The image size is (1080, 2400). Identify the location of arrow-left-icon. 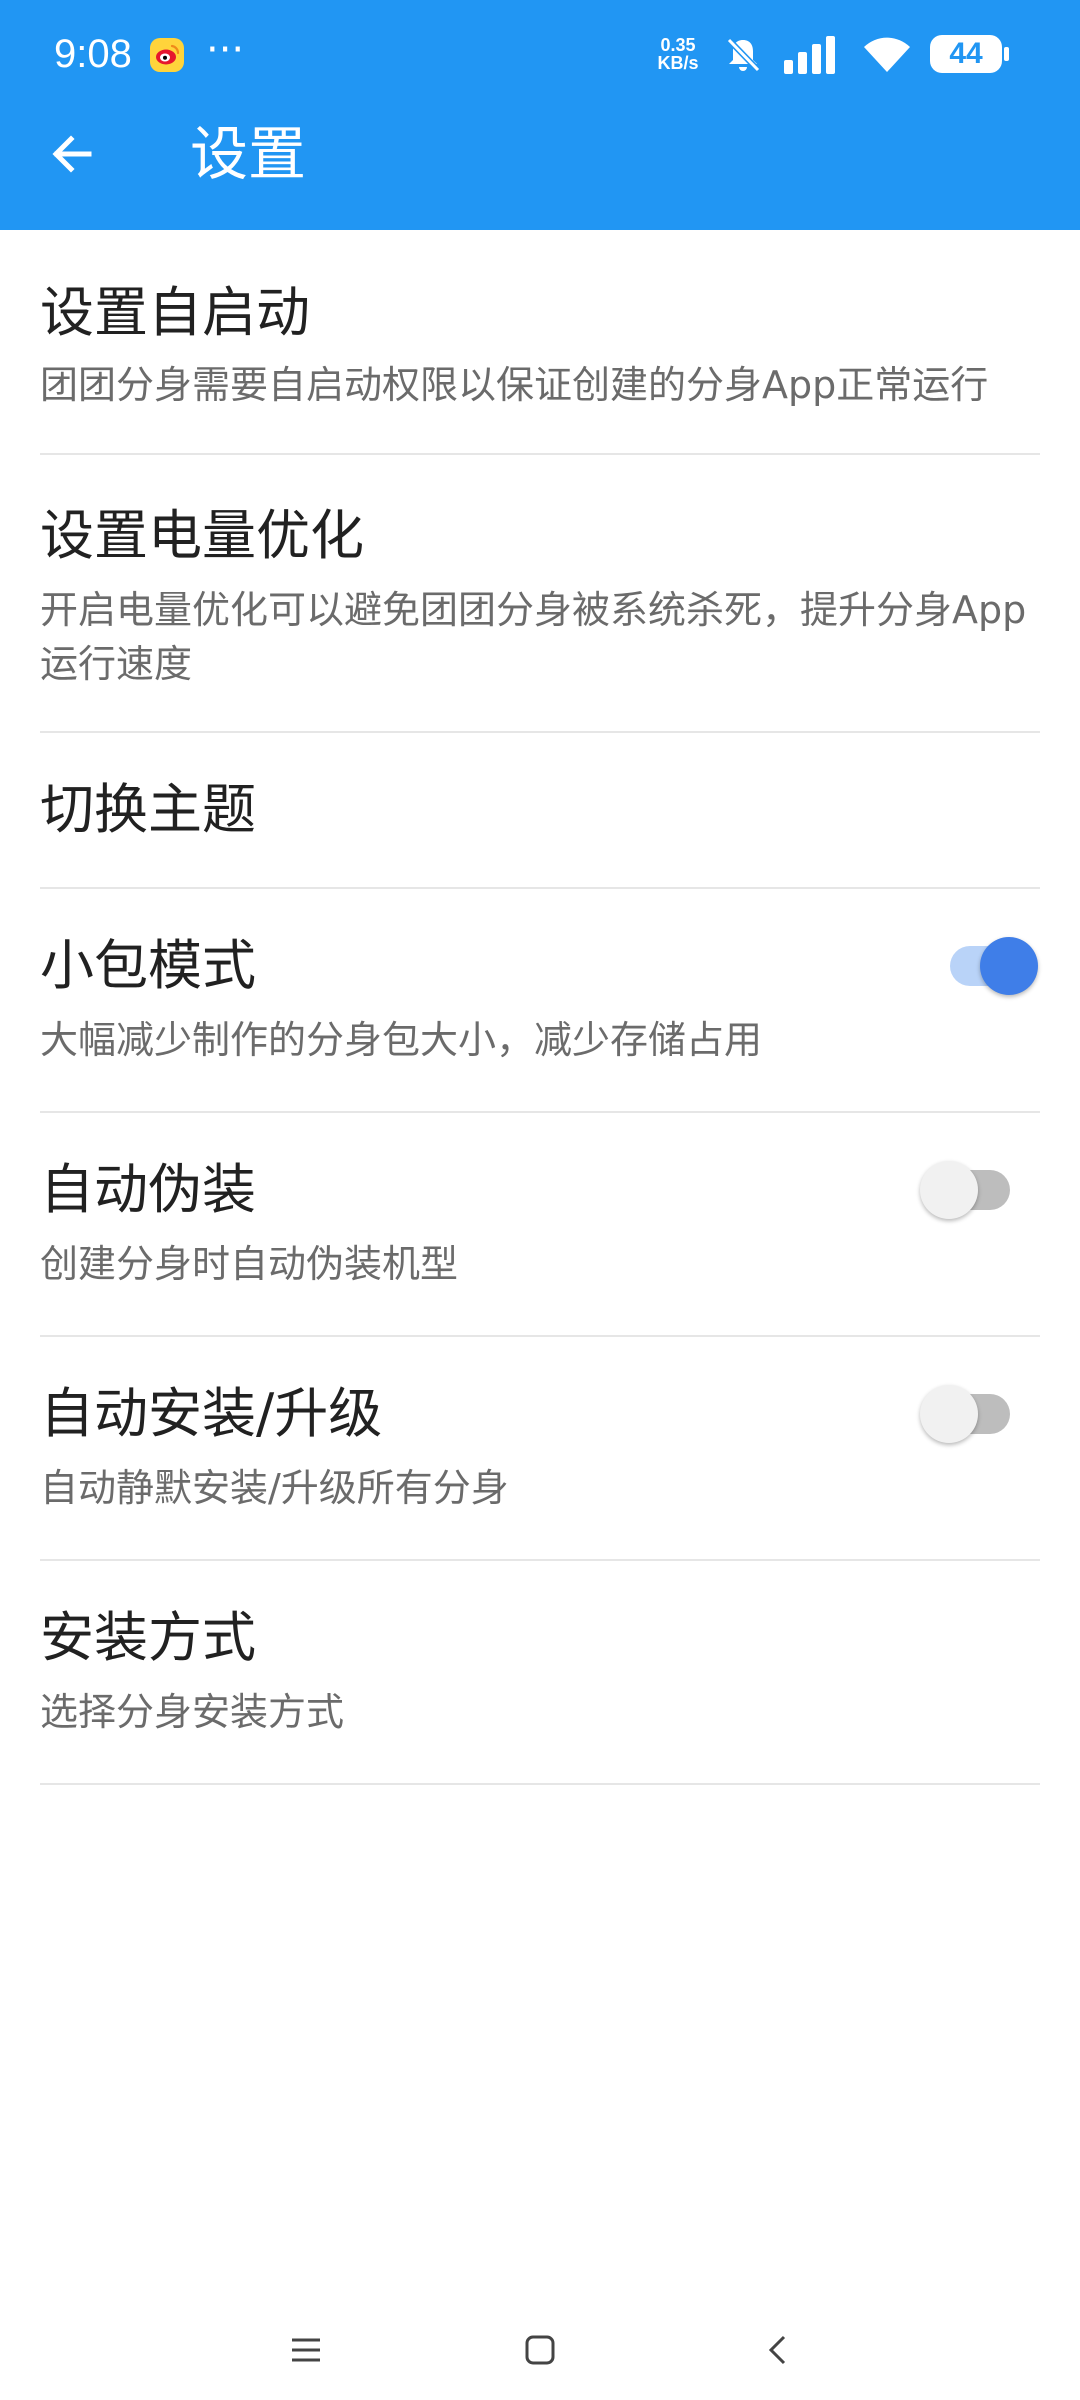
(72, 154).